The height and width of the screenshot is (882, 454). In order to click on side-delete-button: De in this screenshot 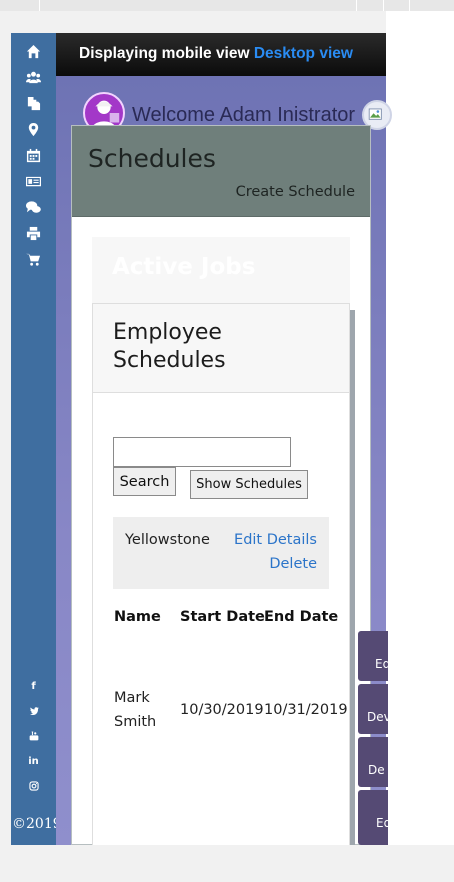, I will do `click(373, 762)`.